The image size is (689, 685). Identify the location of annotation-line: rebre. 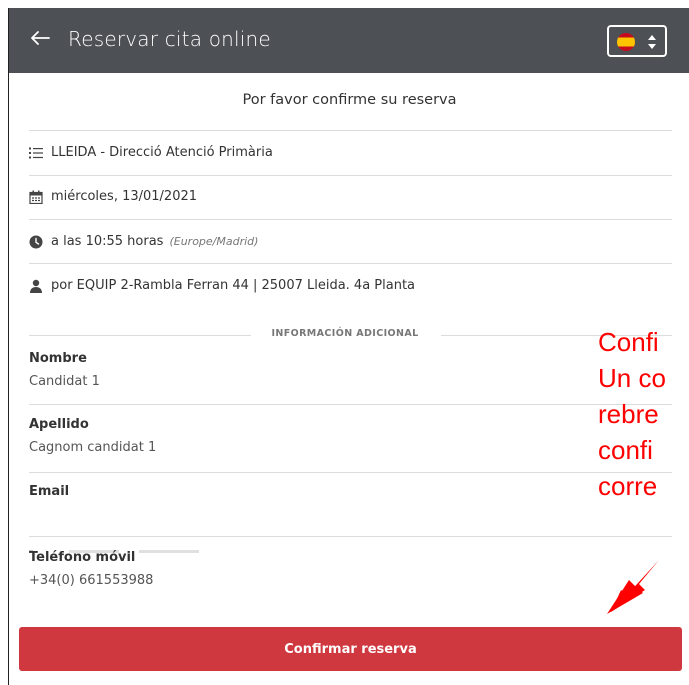
(628, 414).